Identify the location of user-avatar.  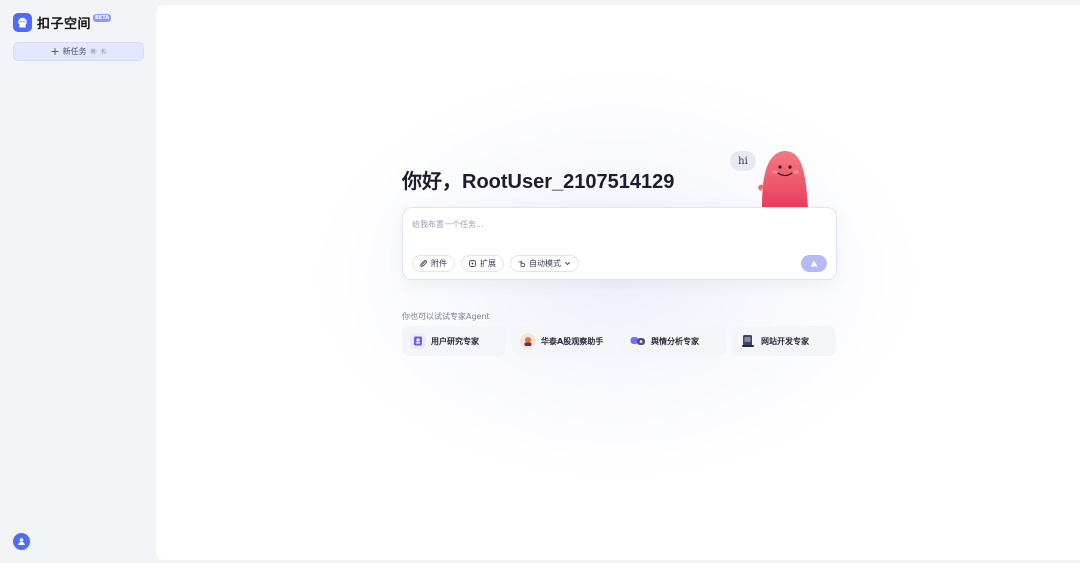
(21, 541).